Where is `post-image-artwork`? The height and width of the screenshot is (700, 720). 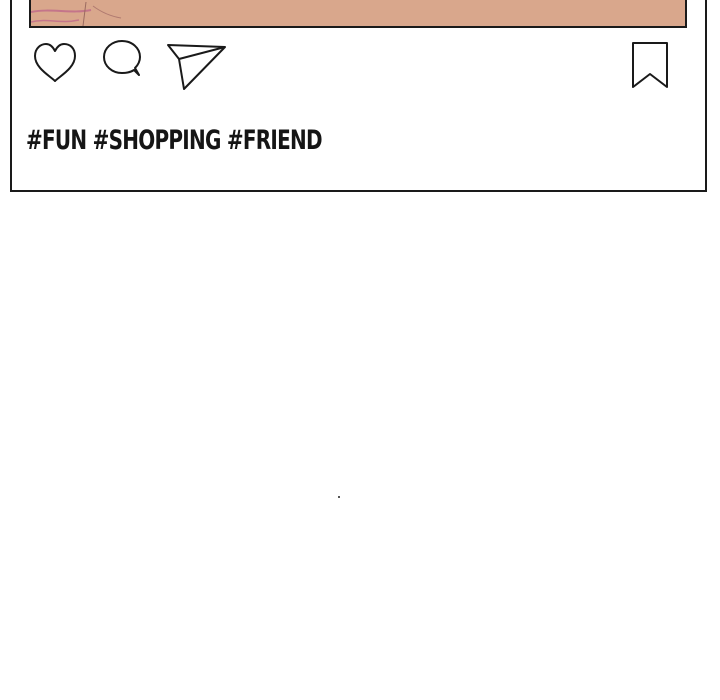 post-image-artwork is located at coordinates (358, 13).